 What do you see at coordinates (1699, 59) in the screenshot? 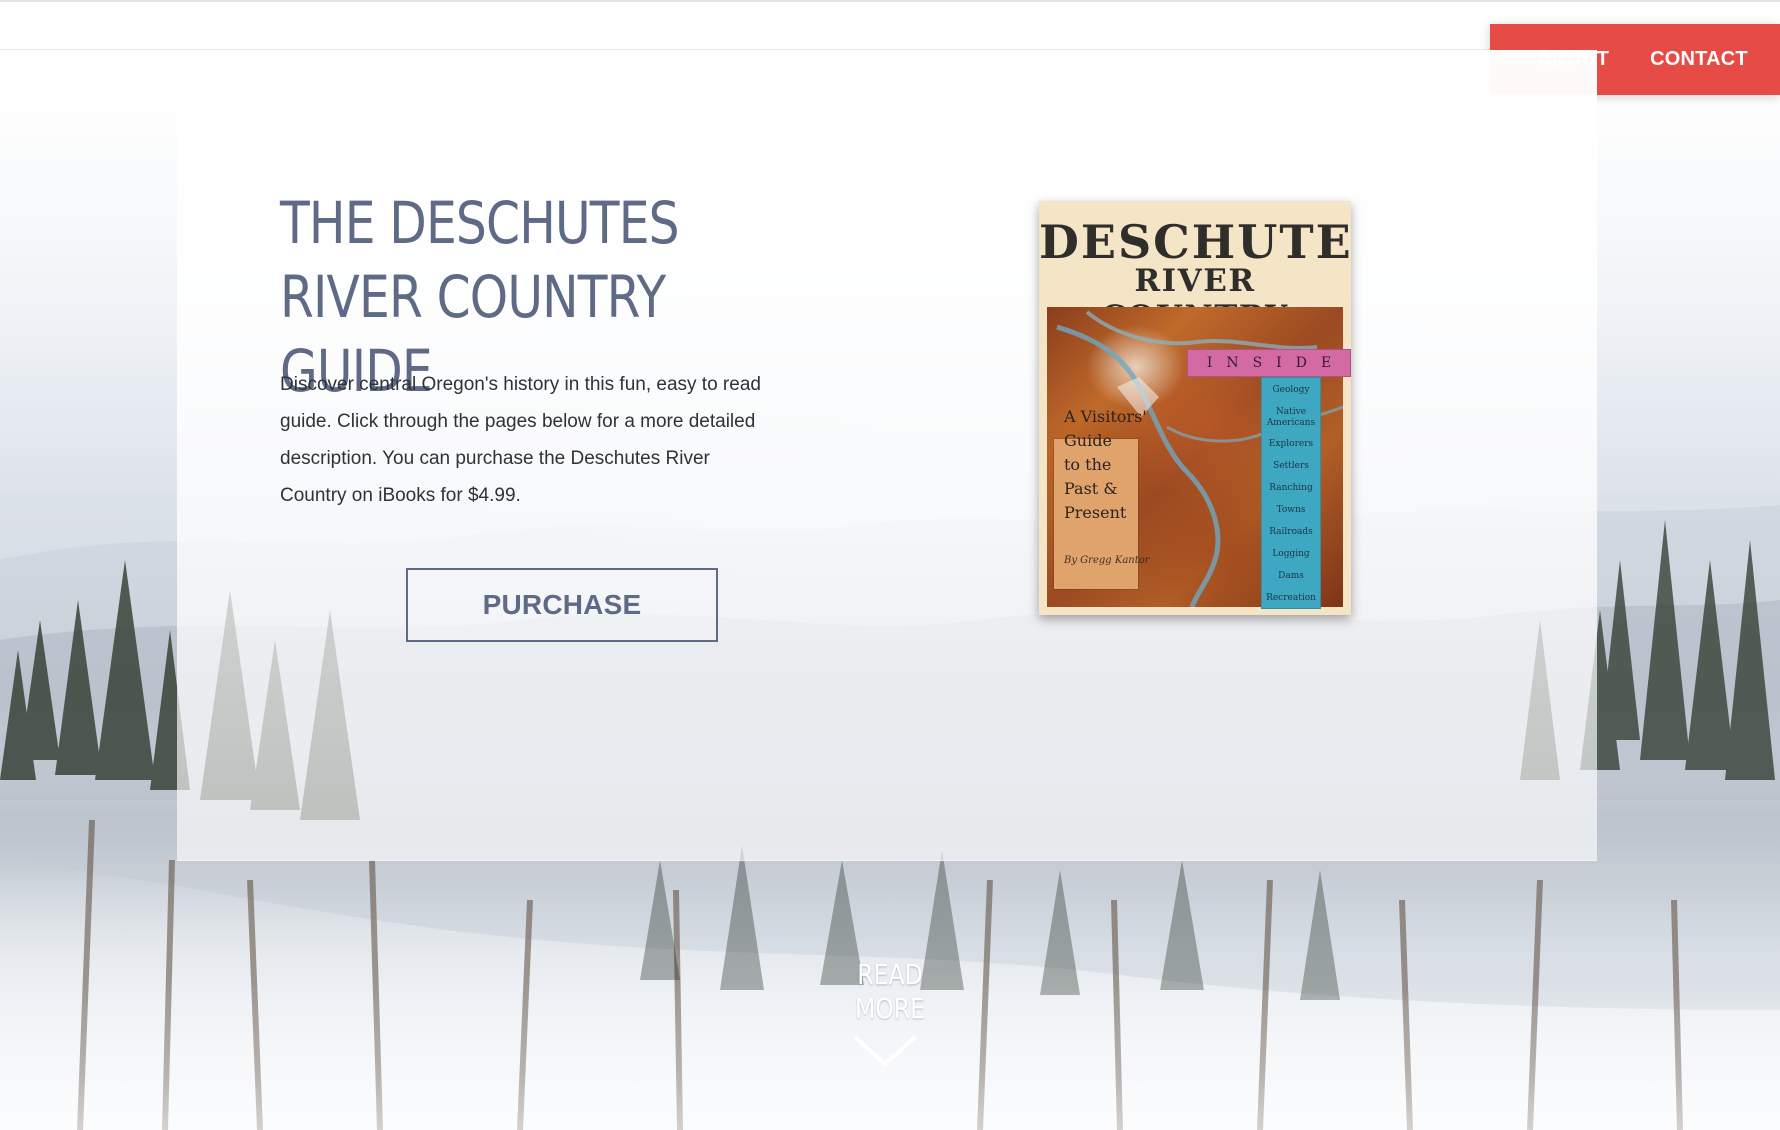
I see `nav-contact: CONTACT` at bounding box center [1699, 59].